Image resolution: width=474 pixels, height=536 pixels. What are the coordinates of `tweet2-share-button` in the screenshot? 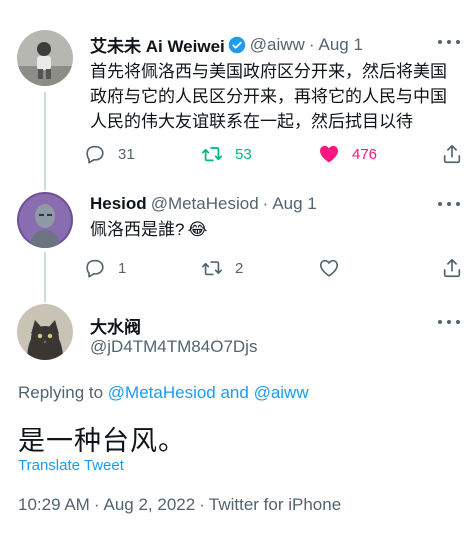 It's located at (452, 268).